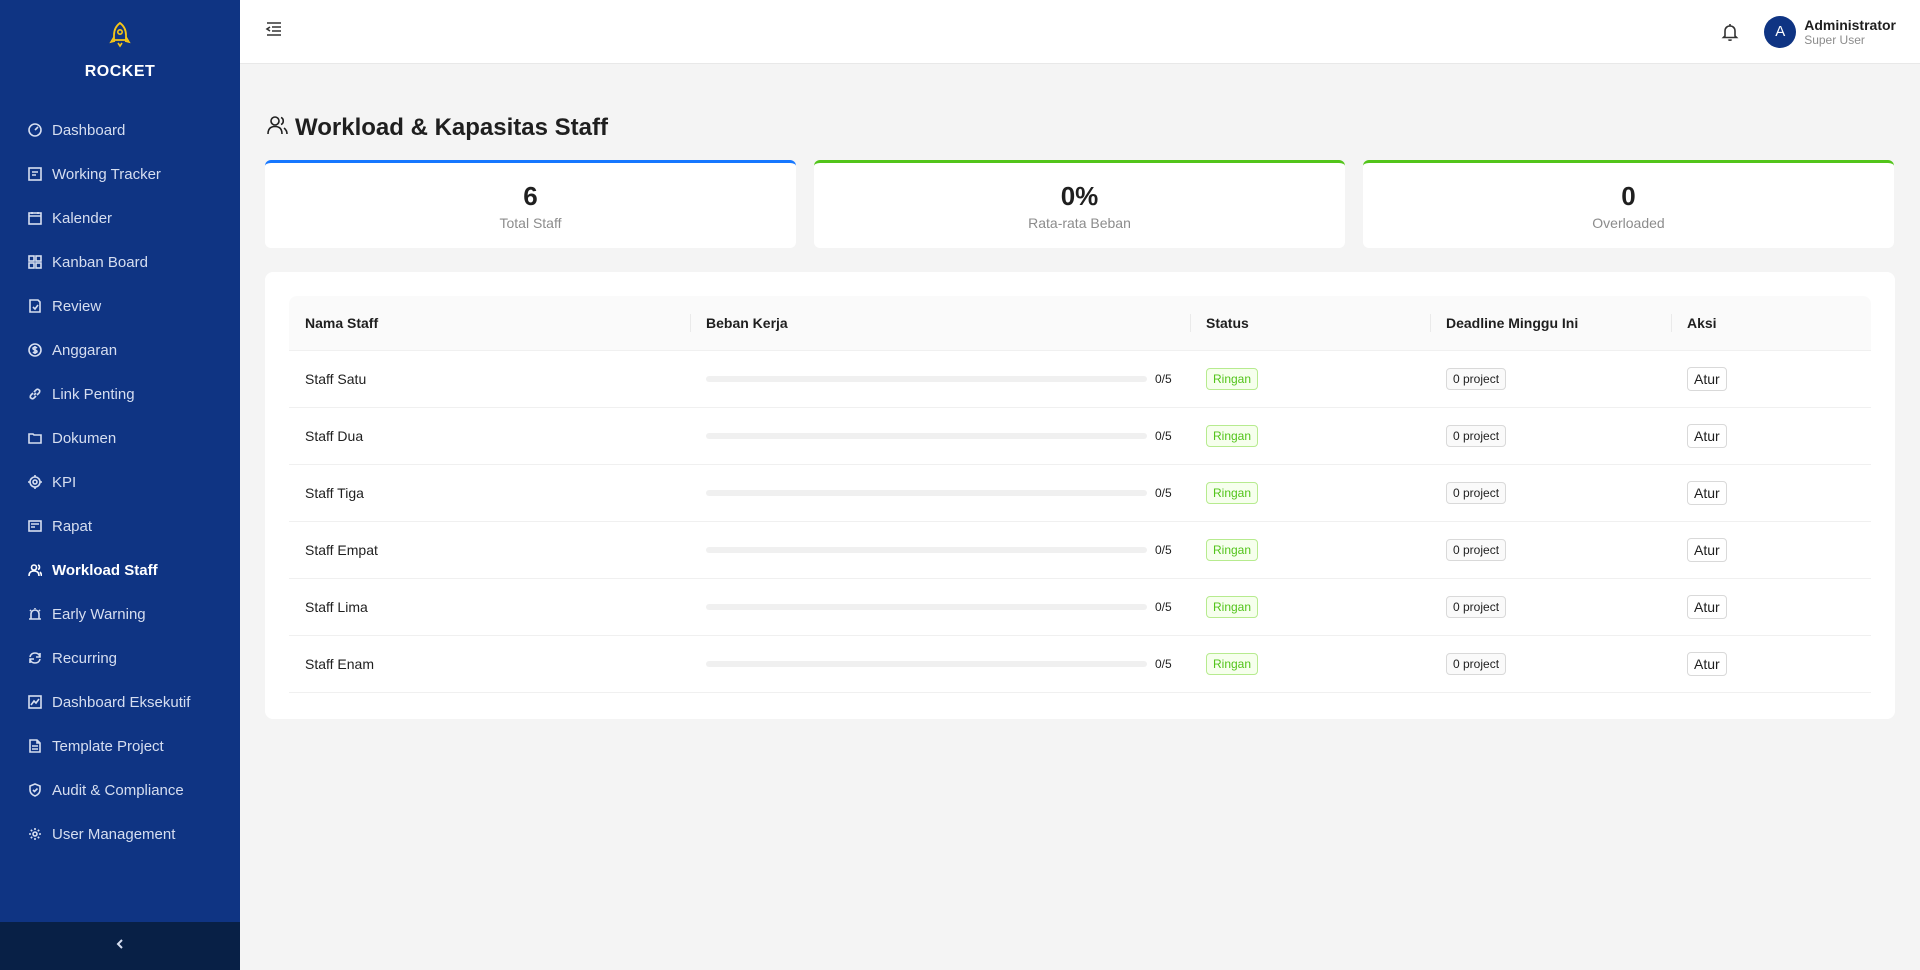 This screenshot has width=1920, height=970. Describe the element at coordinates (120, 482) in the screenshot. I see `sidebar-item-kpi: KPI` at that location.